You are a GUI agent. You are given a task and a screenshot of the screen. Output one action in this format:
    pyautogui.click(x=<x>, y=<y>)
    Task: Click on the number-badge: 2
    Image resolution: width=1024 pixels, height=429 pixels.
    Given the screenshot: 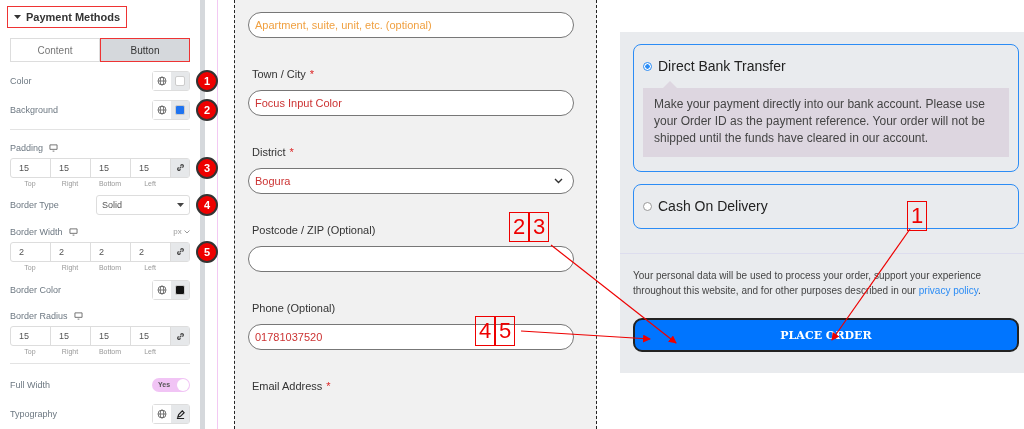 What is the action you would take?
    pyautogui.click(x=207, y=110)
    